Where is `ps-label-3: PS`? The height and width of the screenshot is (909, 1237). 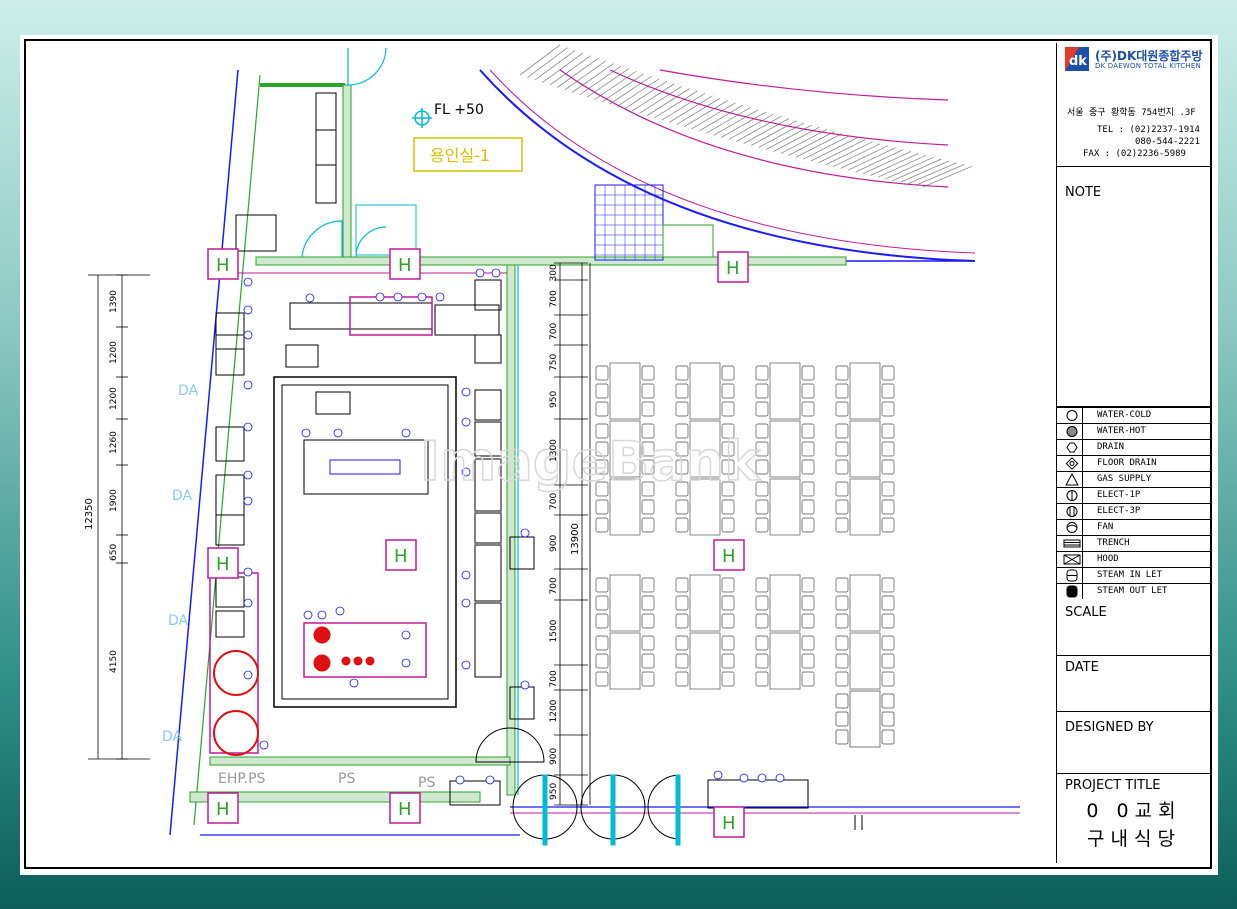
ps-label-3: PS is located at coordinates (426, 783).